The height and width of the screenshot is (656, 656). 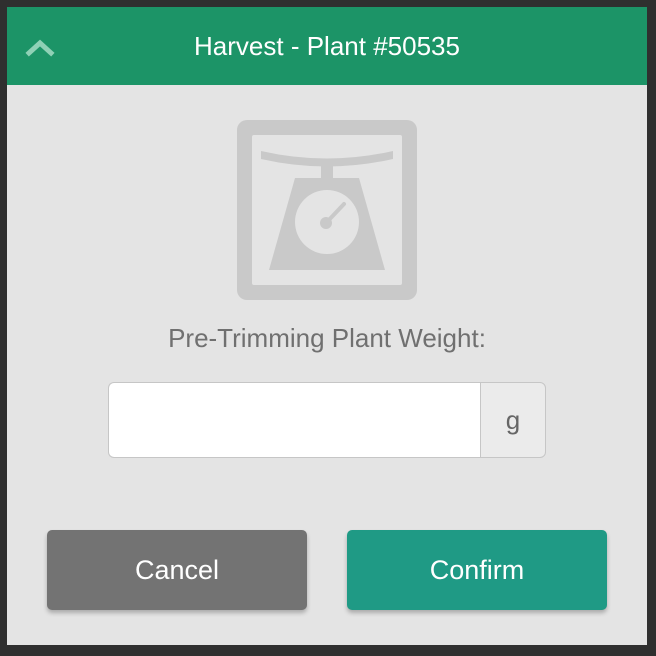 I want to click on confirm-button: Confirm, so click(x=477, y=570).